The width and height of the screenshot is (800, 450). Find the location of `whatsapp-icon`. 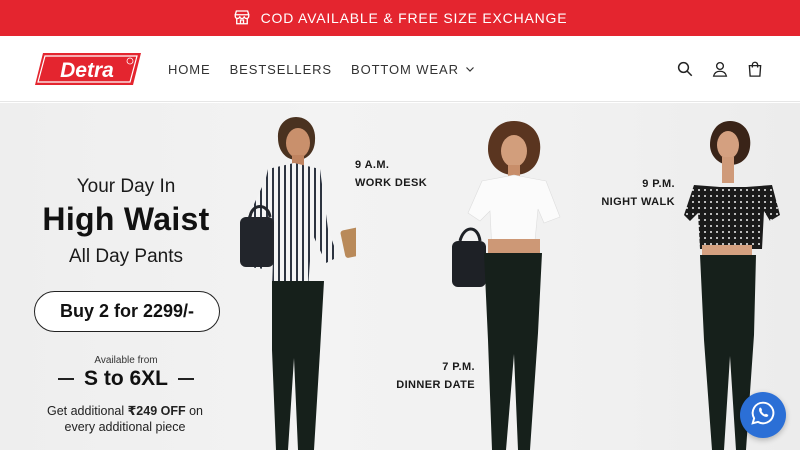

whatsapp-icon is located at coordinates (763, 415).